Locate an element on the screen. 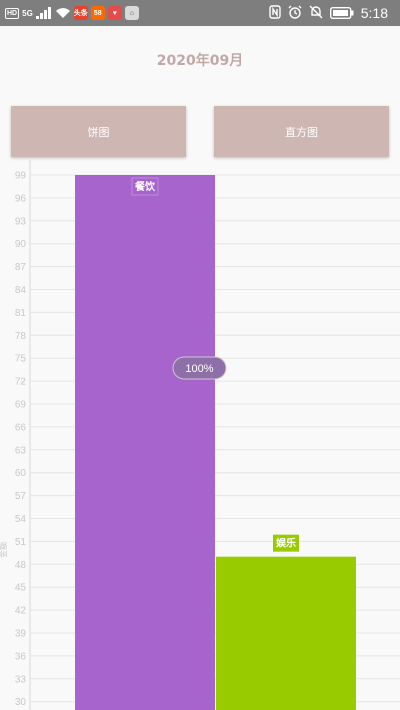 This screenshot has width=400, height=710. y-axis-label: 金额 is located at coordinates (4, 550).